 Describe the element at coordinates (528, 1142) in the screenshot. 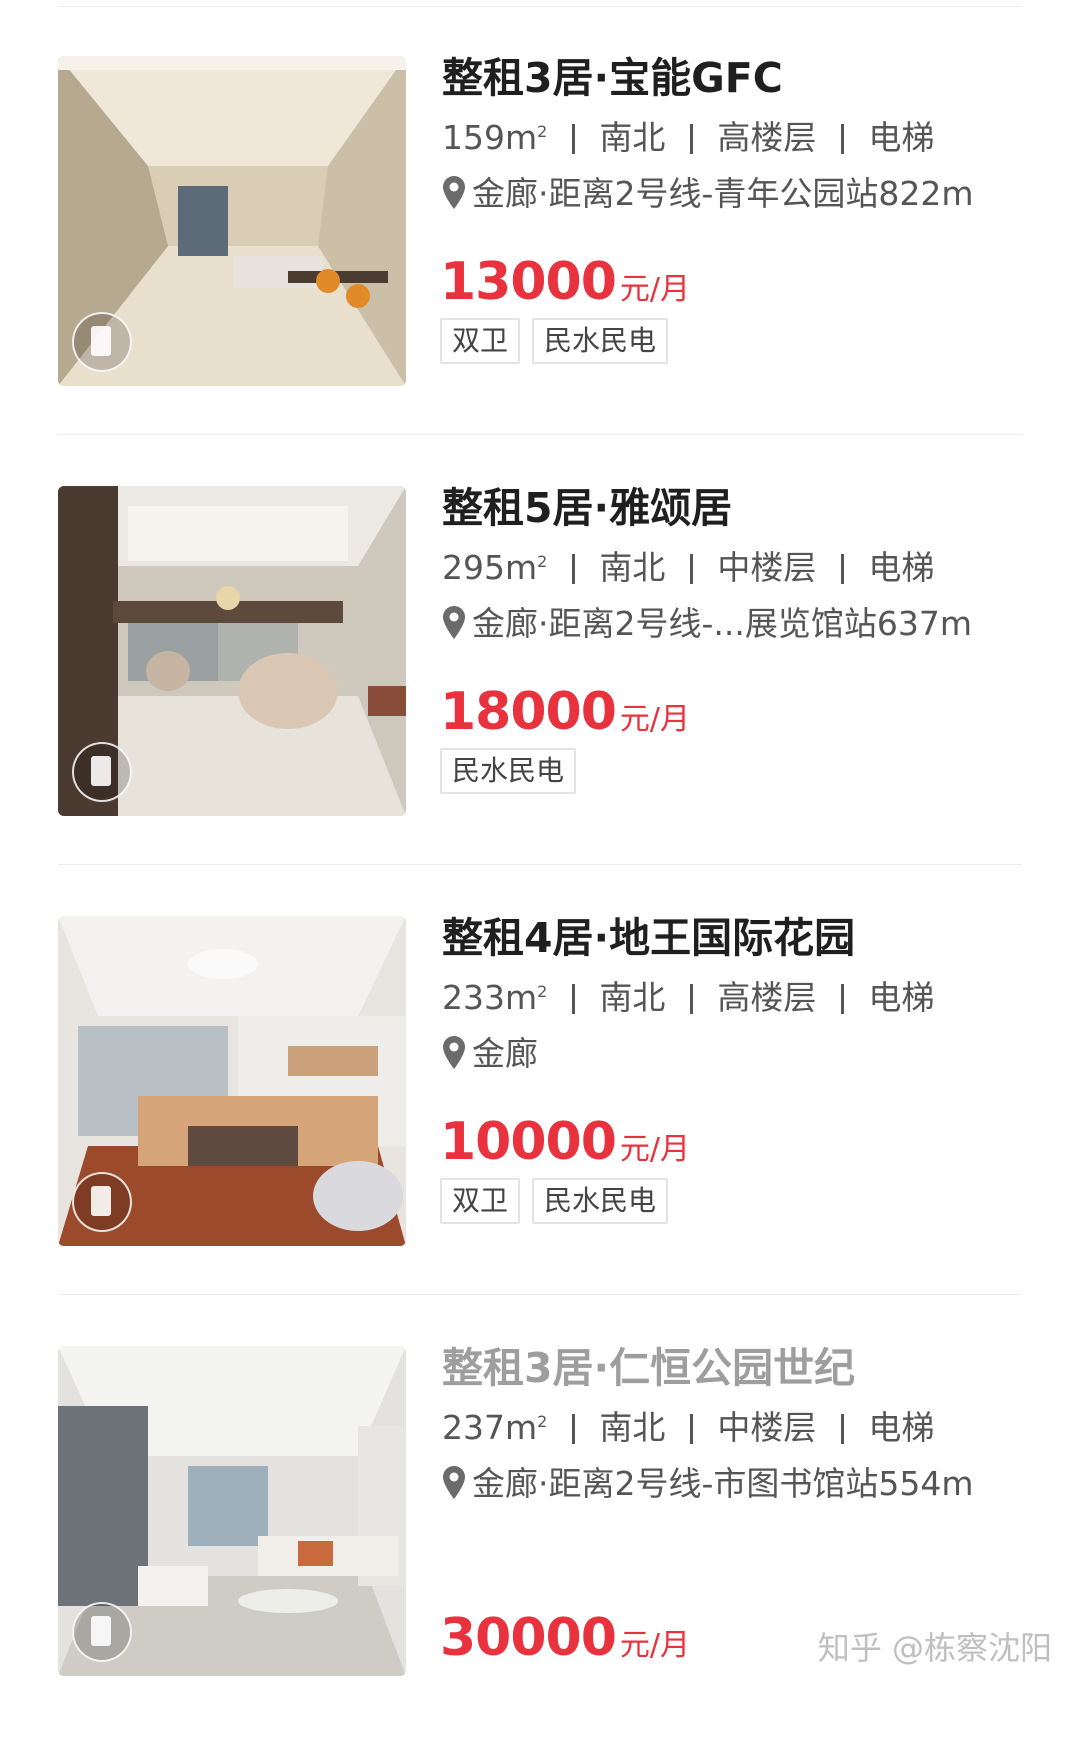

I see `price-value: 10000` at that location.